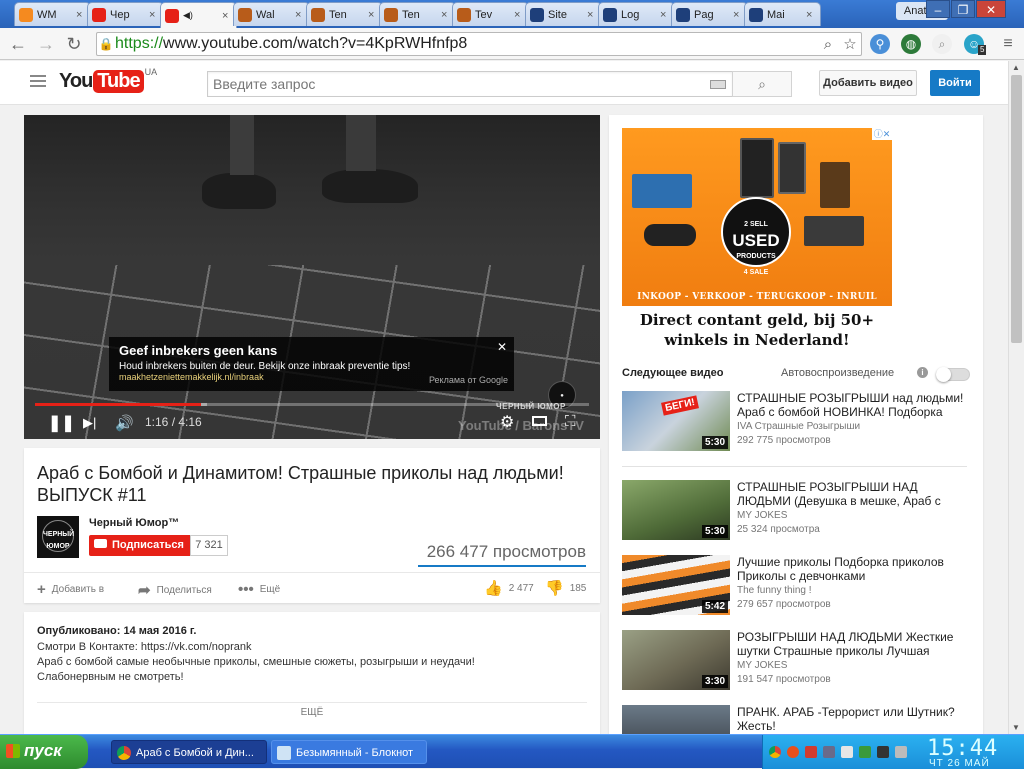 This screenshot has height=769, width=1024. Describe the element at coordinates (955, 83) in the screenshot. I see `sign-in-button: Войти` at that location.